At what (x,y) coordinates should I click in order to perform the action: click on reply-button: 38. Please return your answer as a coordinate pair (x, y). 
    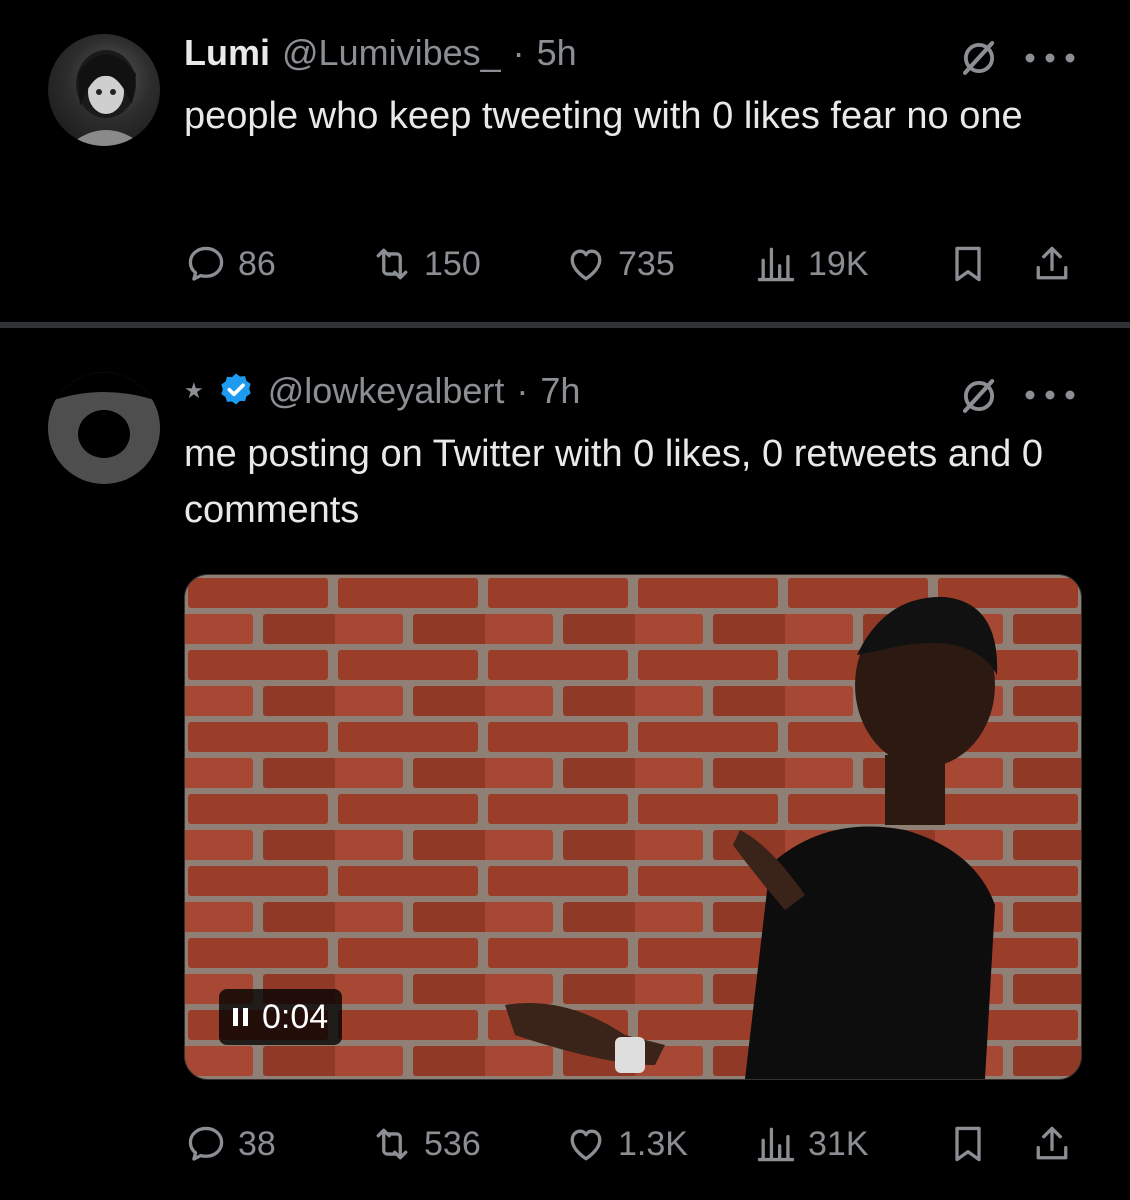
    Looking at the image, I should click on (230, 1144).